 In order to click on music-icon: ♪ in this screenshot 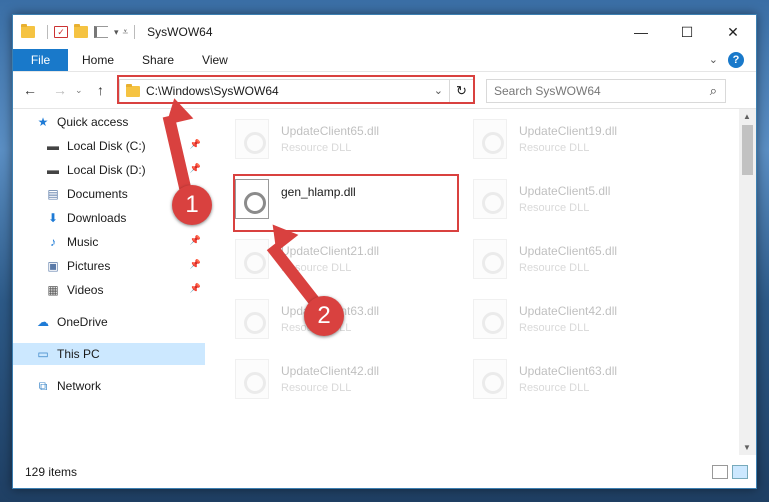, I will do `click(53, 242)`.